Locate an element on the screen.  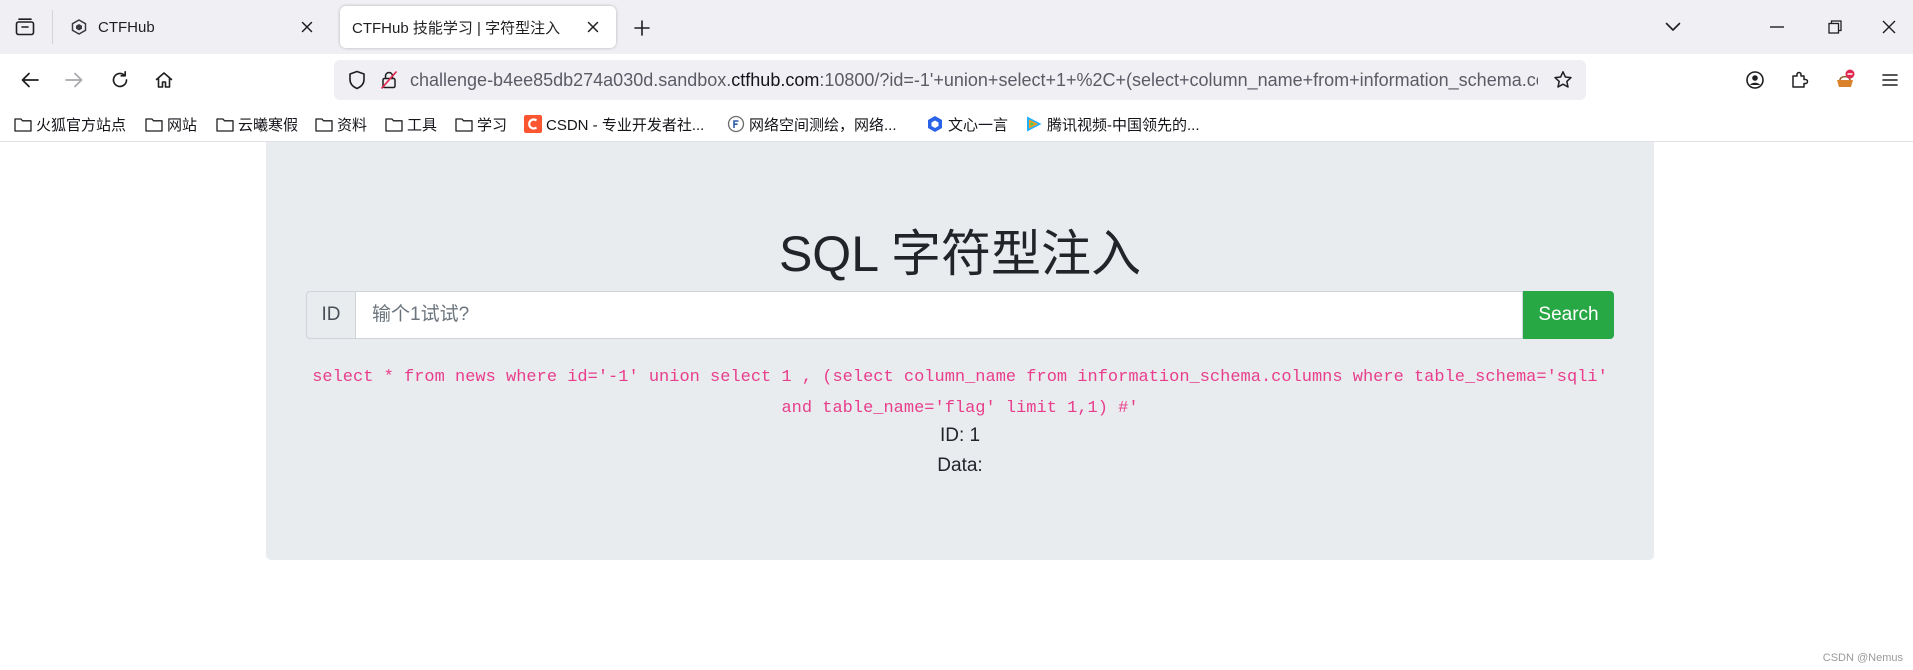
back-button is located at coordinates (30, 80).